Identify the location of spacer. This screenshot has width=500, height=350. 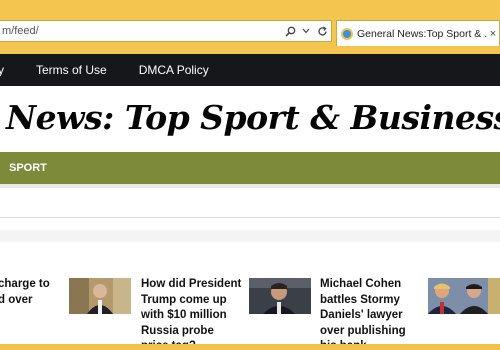
(250, 224).